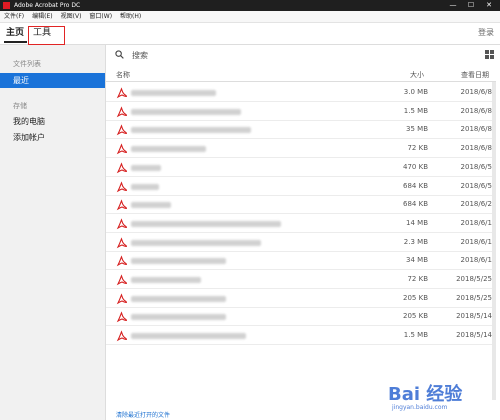 The height and width of the screenshot is (420, 500). Describe the element at coordinates (14, 16) in the screenshot. I see `menu-file: 文件(F)` at that location.